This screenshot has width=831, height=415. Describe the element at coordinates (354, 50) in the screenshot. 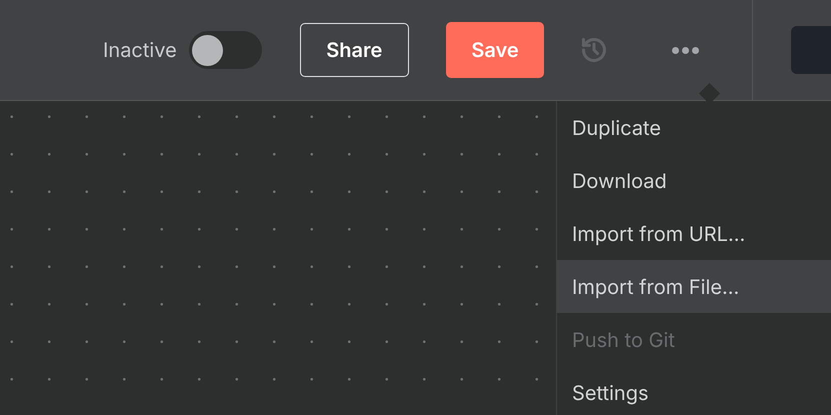

I see `share-button: Share` at that location.